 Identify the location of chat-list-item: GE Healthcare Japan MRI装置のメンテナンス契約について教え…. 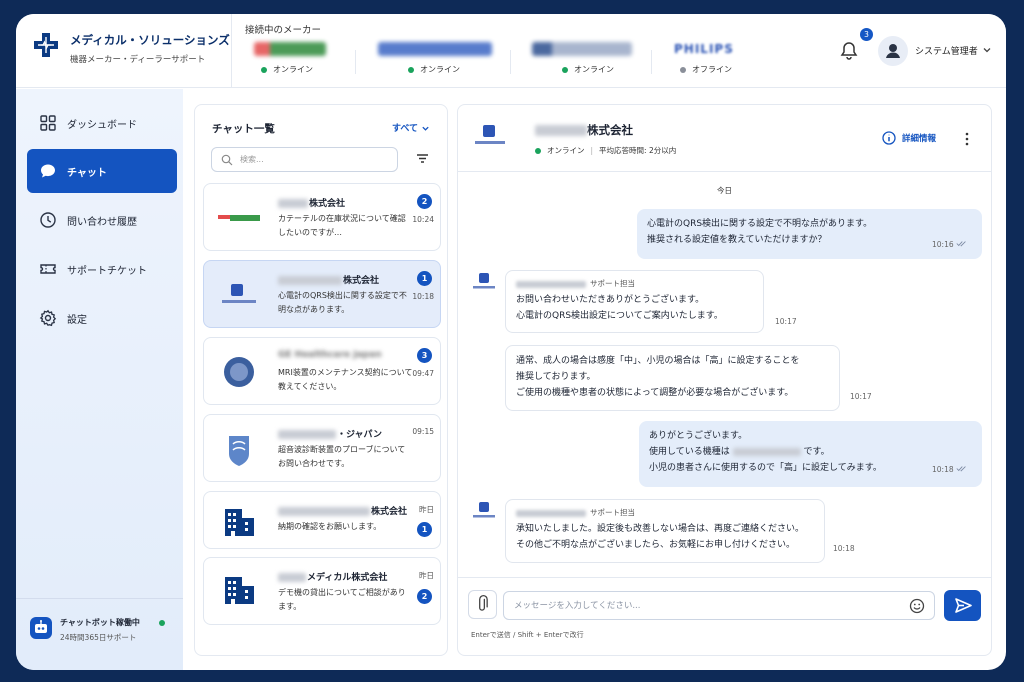
(322, 371).